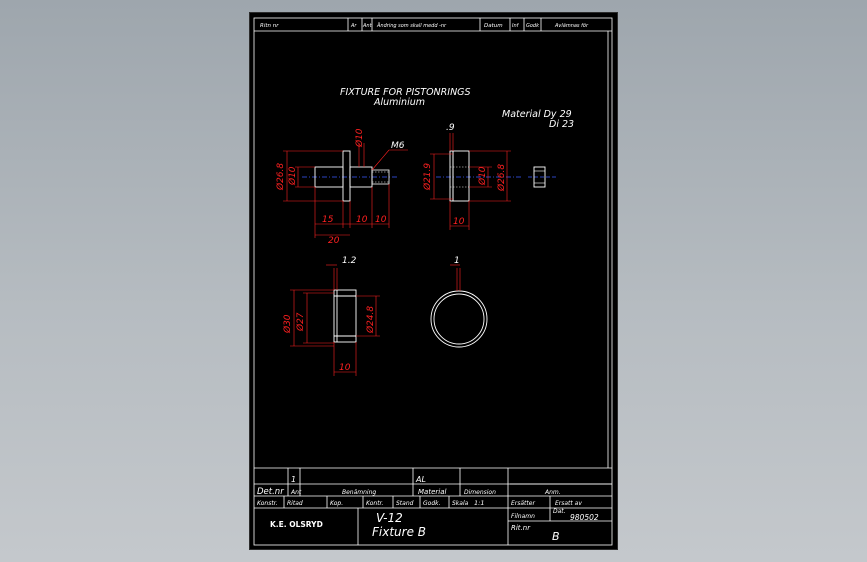 This screenshot has height=562, width=867. Describe the element at coordinates (420, 479) in the screenshot. I see `parts-row-material: AL` at that location.